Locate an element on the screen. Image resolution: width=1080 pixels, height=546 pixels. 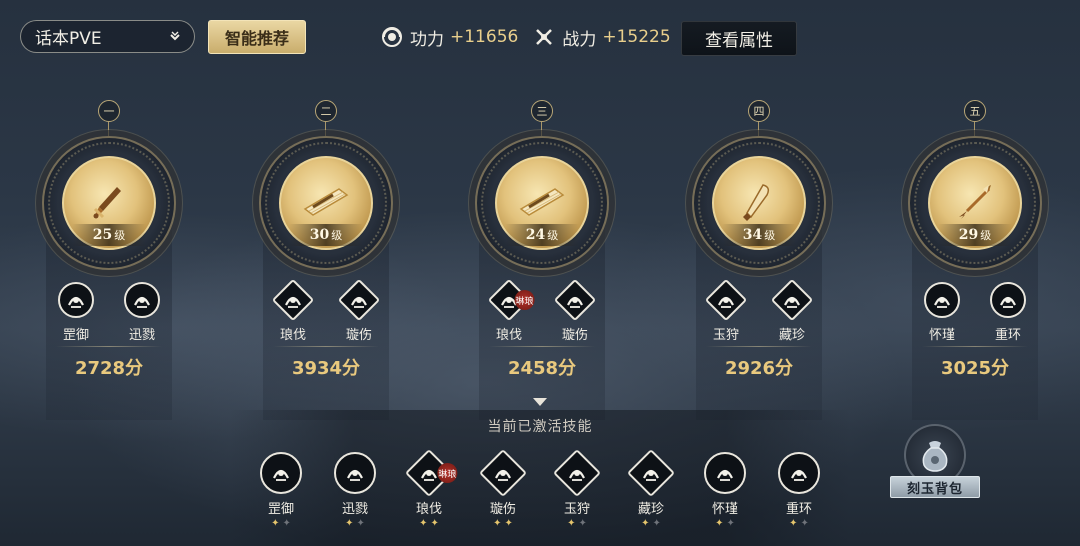
slot-skill: 藏珍 is located at coordinates (792, 310).